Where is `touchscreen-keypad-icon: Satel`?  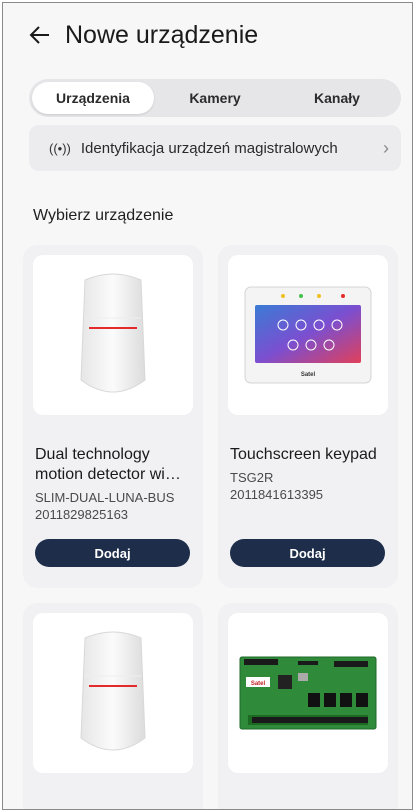 touchscreen-keypad-icon: Satel is located at coordinates (308, 335).